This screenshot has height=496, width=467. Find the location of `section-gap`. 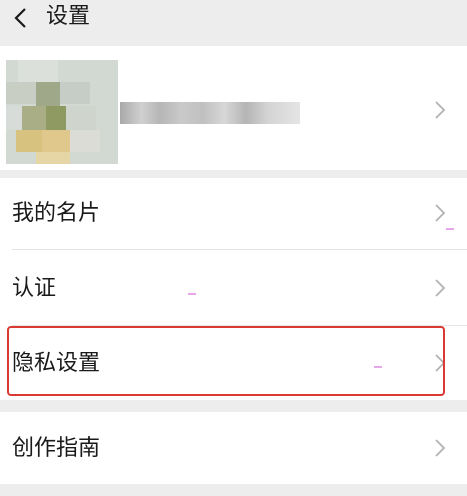

section-gap is located at coordinates (233, 406).